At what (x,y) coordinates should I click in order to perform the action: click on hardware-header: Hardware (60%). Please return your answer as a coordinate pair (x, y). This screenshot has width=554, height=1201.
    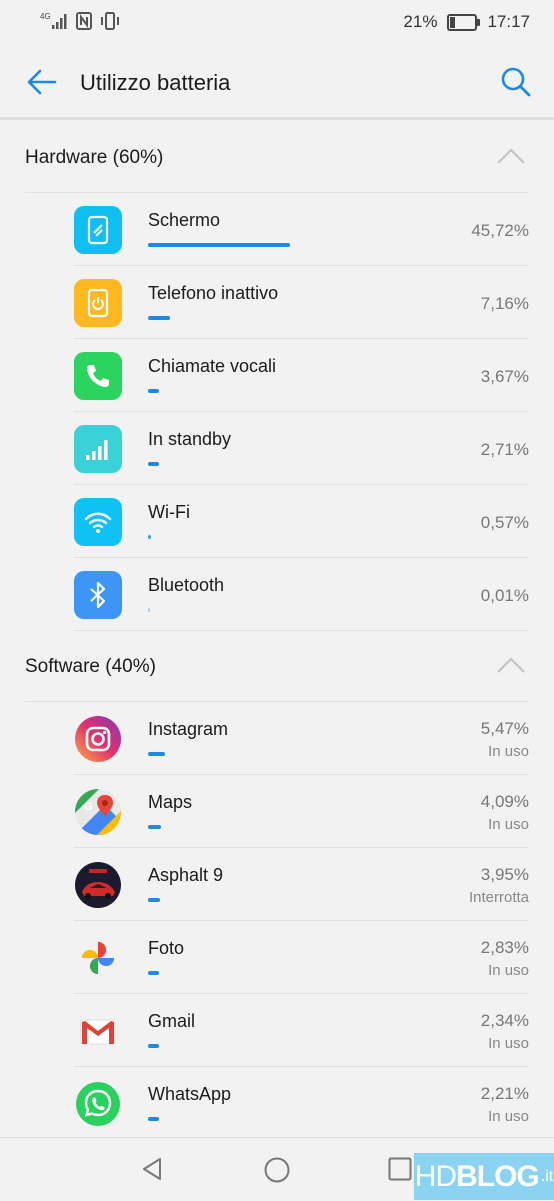
    Looking at the image, I should click on (277, 156).